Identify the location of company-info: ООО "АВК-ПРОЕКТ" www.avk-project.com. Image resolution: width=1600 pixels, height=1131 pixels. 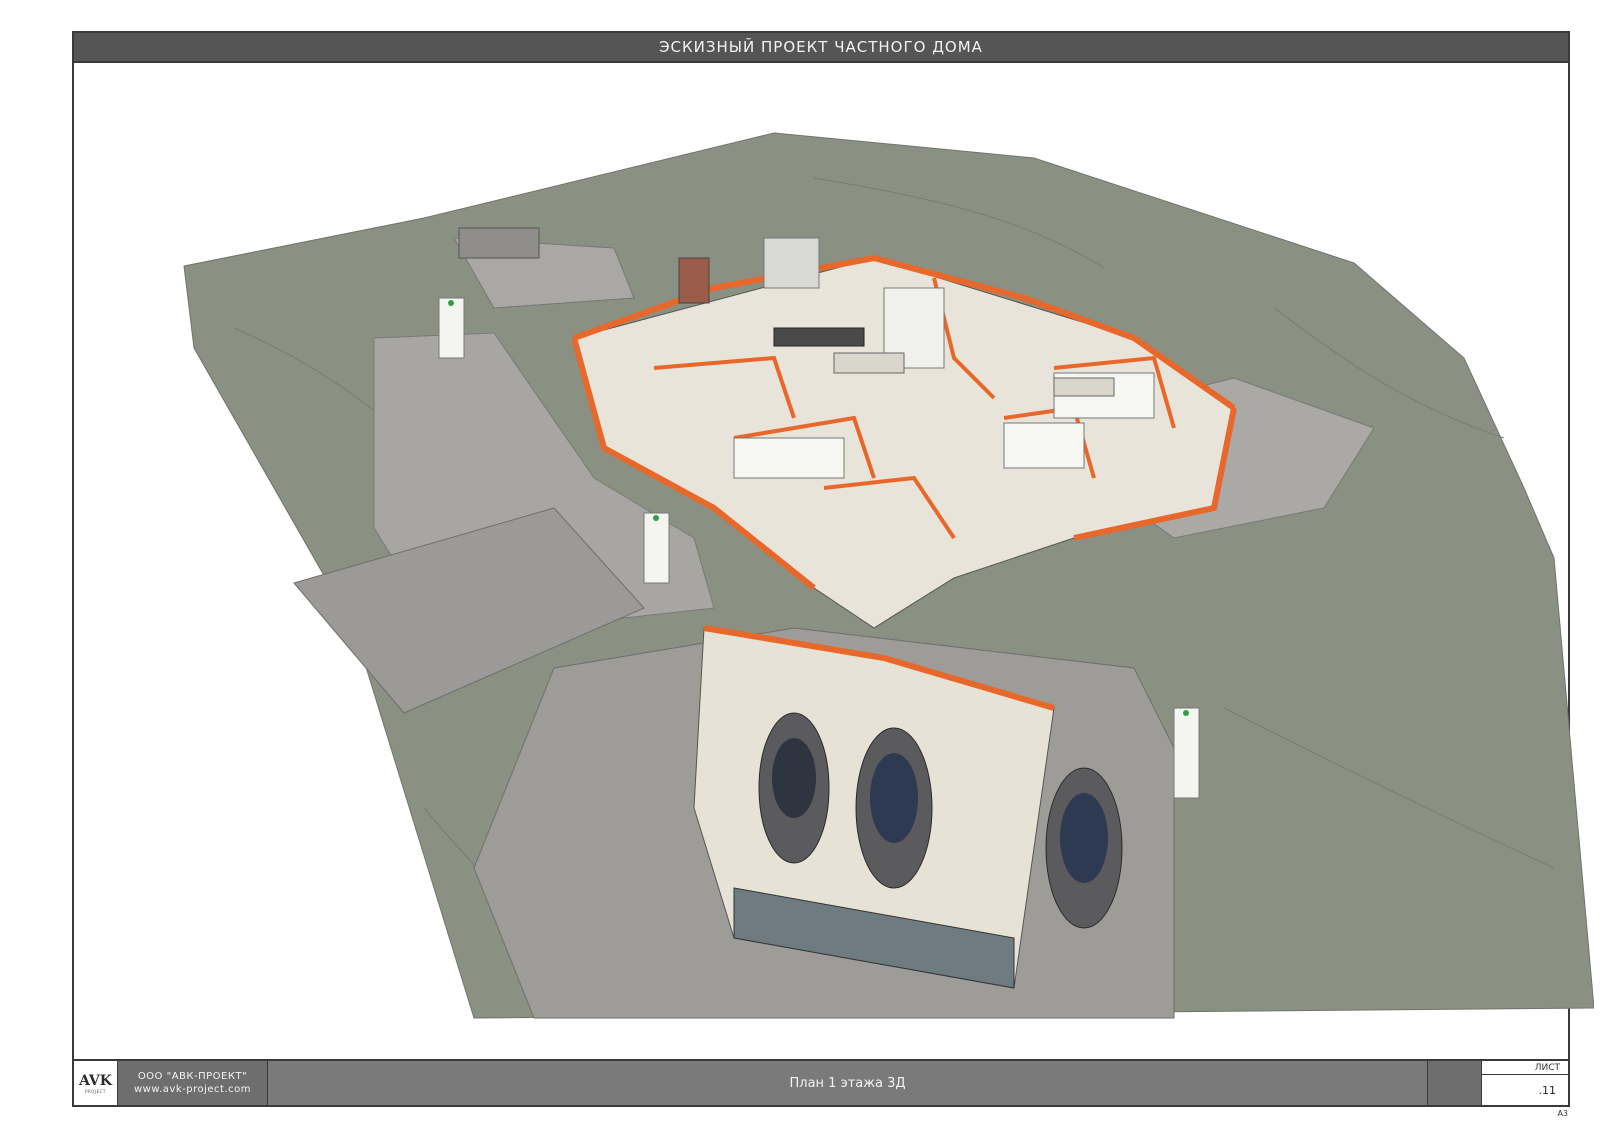
(193, 1083).